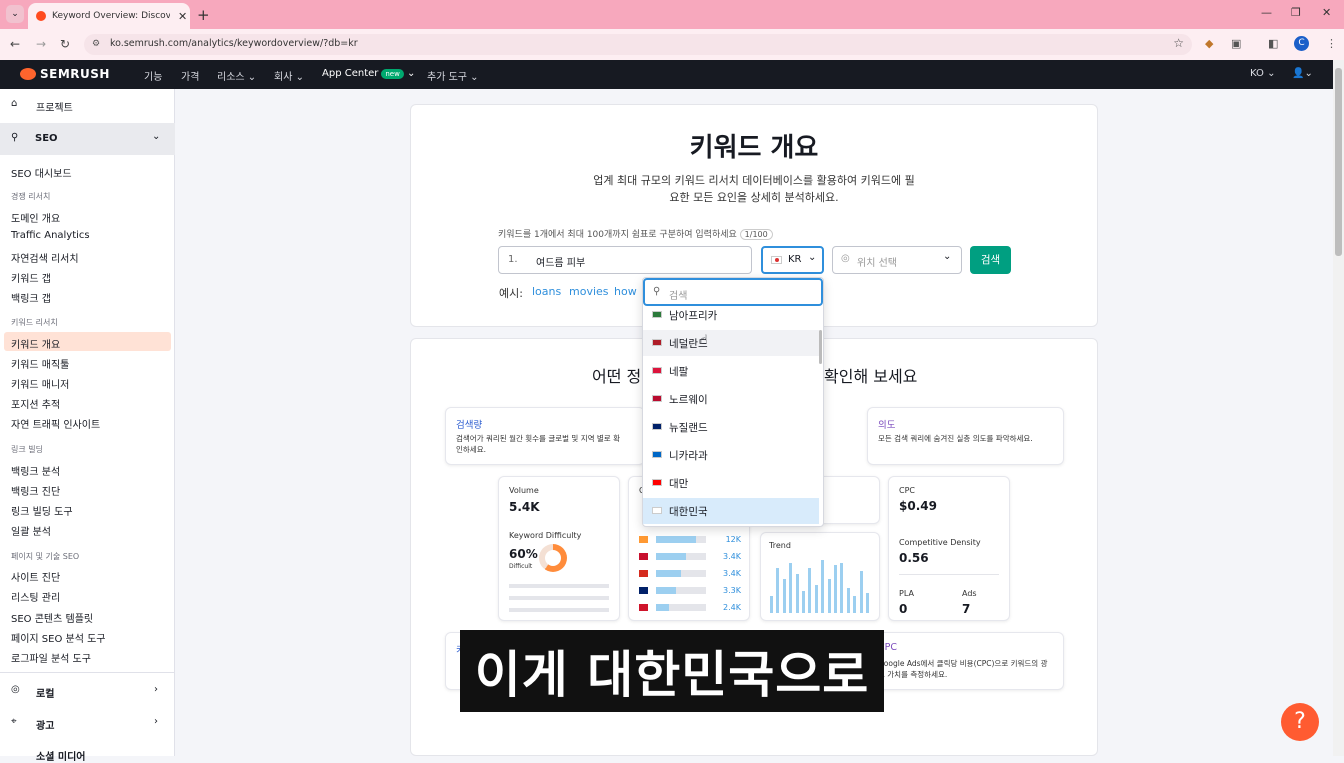 The height and width of the screenshot is (763, 1344). What do you see at coordinates (42, 510) in the screenshot?
I see `sidebar-item-link-building-tool: 링크 빌딩 도구` at bounding box center [42, 510].